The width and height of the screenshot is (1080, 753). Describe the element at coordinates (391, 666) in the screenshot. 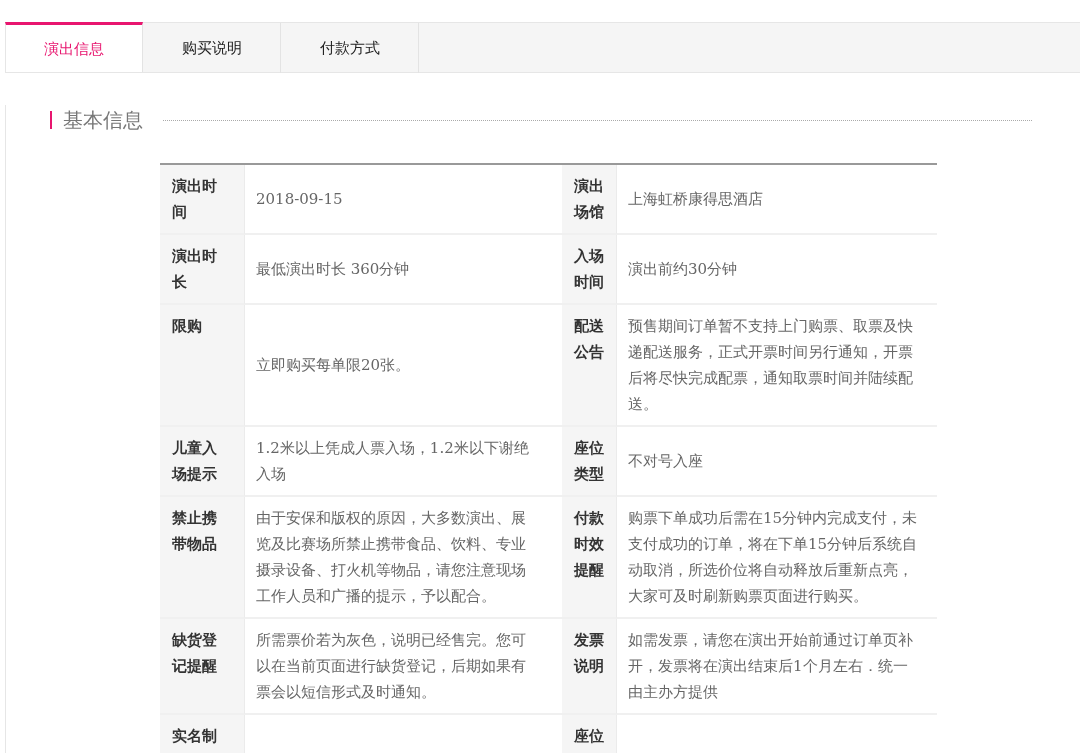

I see `field-value: 所需票价若为灰色，说明已经售完。您可以在当前页面进行缺货登记，后期如果有票会以短信形式及时通知。` at that location.